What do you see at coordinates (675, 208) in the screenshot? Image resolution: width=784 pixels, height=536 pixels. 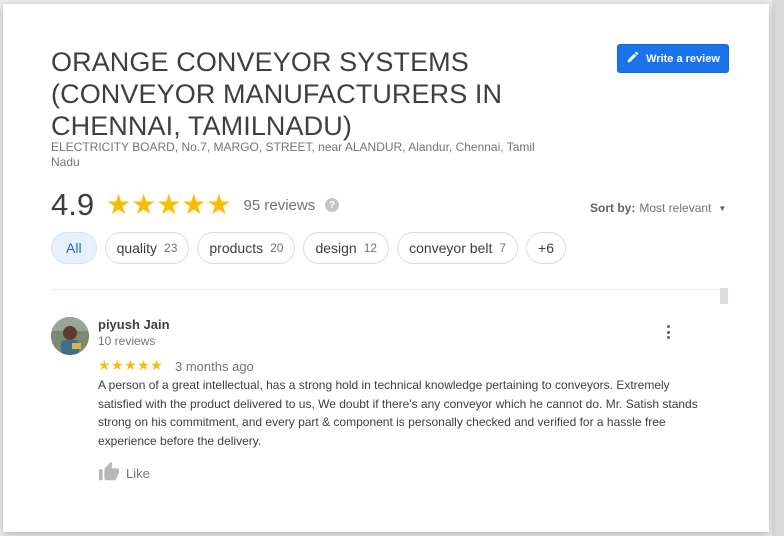 I see `sort-value: Most relevant` at bounding box center [675, 208].